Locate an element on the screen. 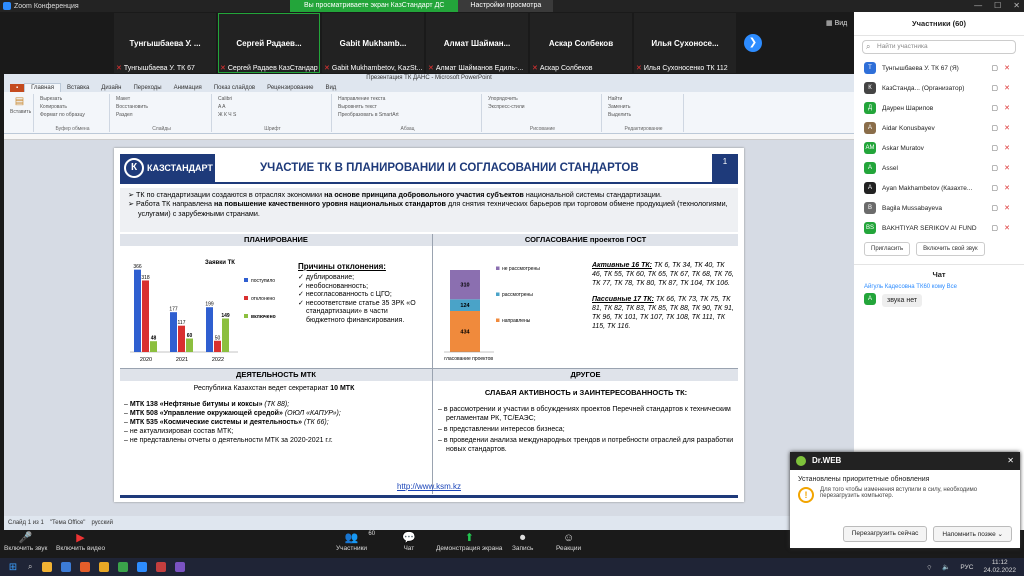 The width and height of the screenshot is (1024, 576). ribbon-command: Копировать is located at coordinates (72, 107).